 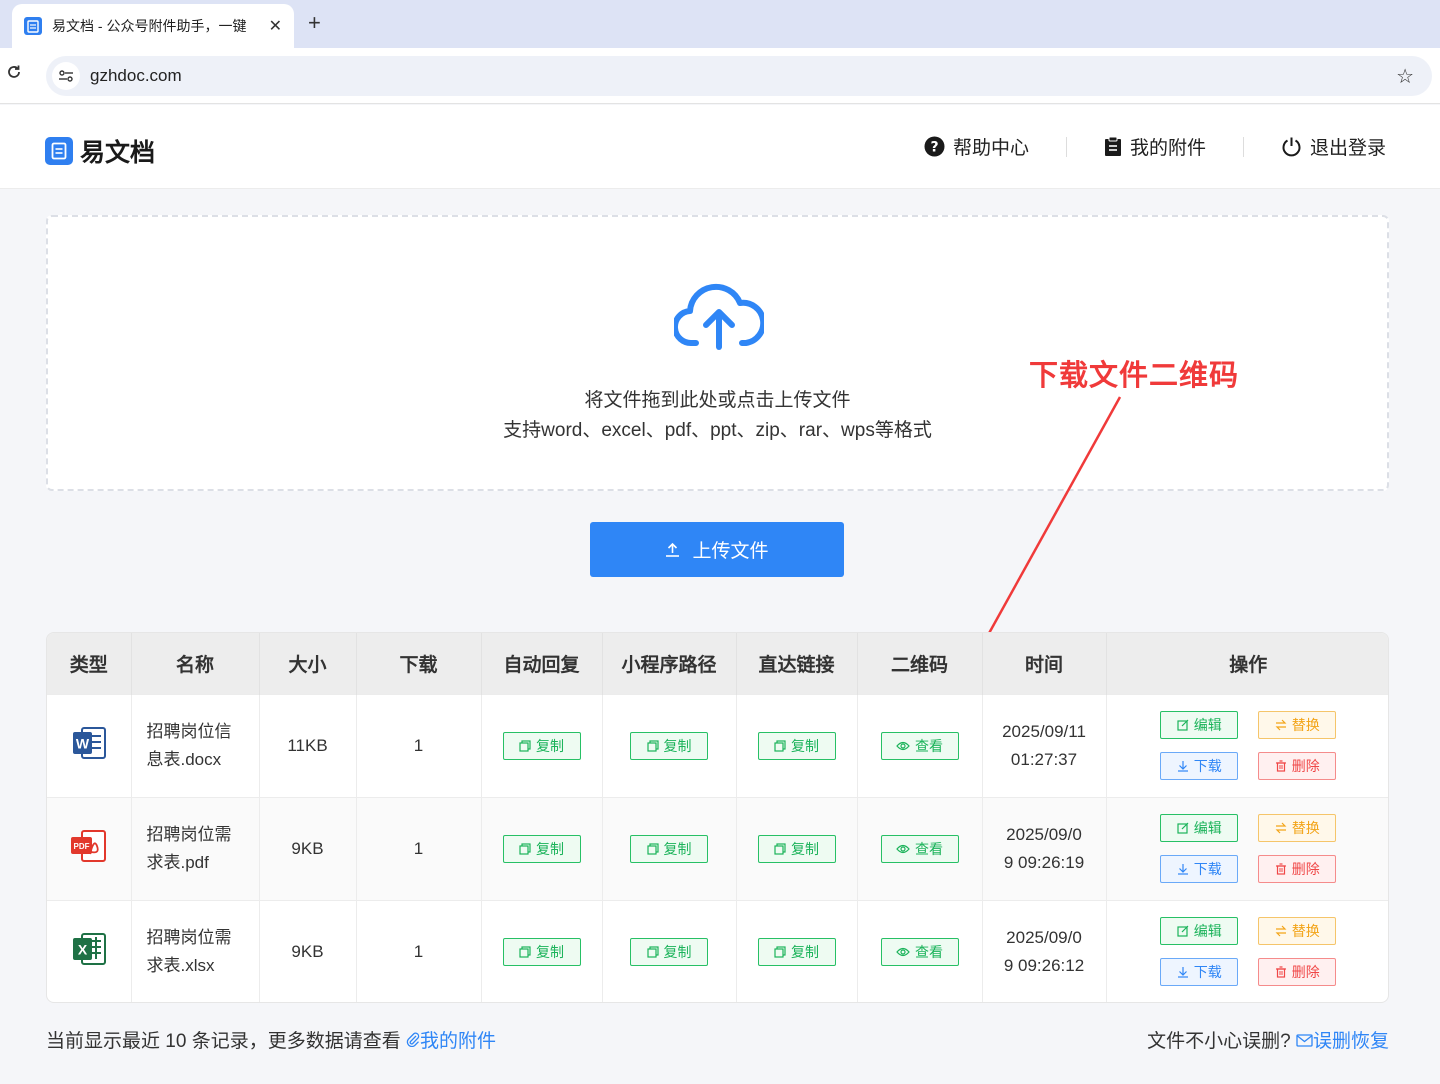 I want to click on browser-tab: 易文档 - 公众号附件助手，一键 ✕, so click(x=153, y=26).